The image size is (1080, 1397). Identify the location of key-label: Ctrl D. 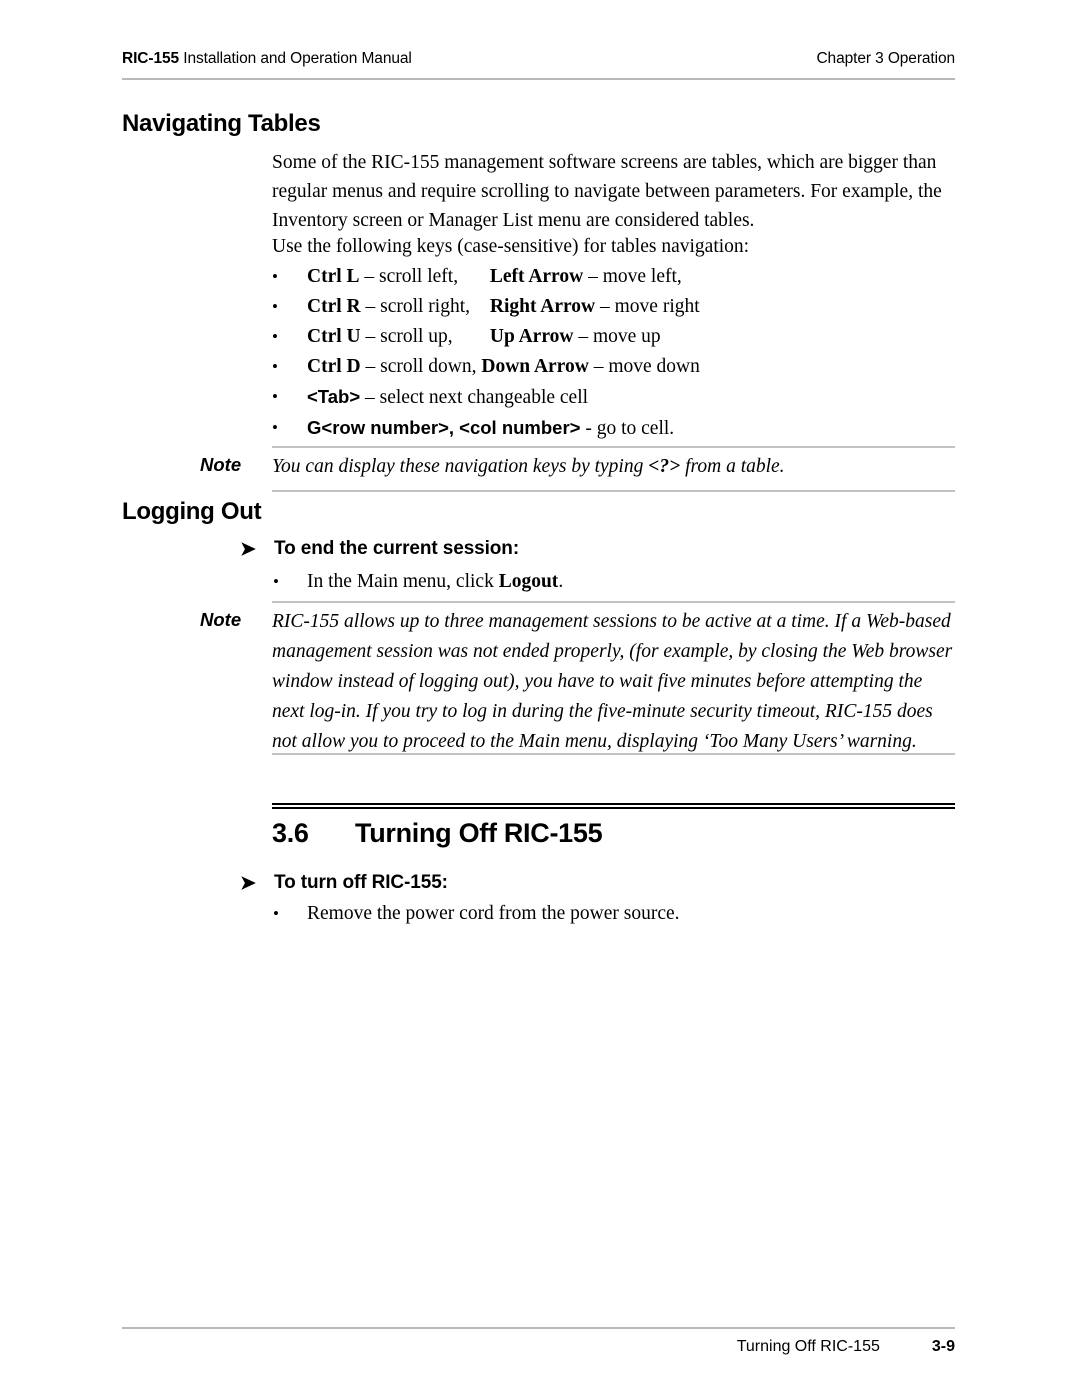
(334, 366).